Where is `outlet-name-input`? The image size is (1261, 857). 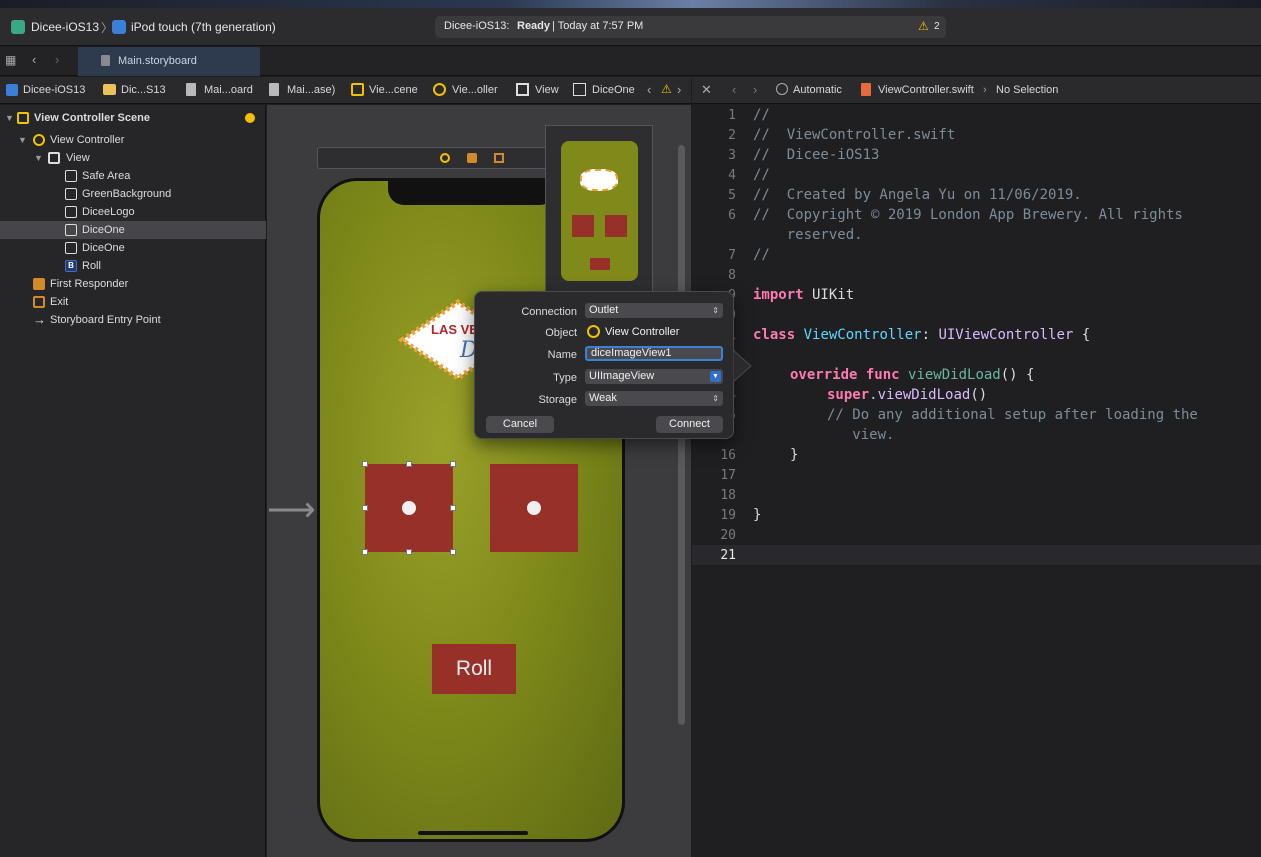
outlet-name-input is located at coordinates (654, 353).